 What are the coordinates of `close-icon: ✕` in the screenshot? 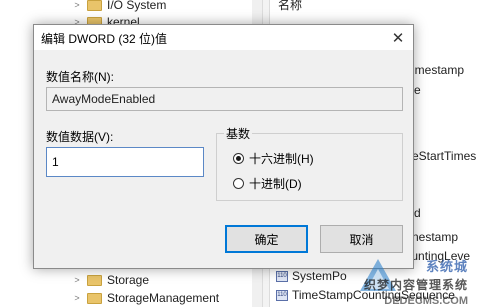 It's located at (398, 37).